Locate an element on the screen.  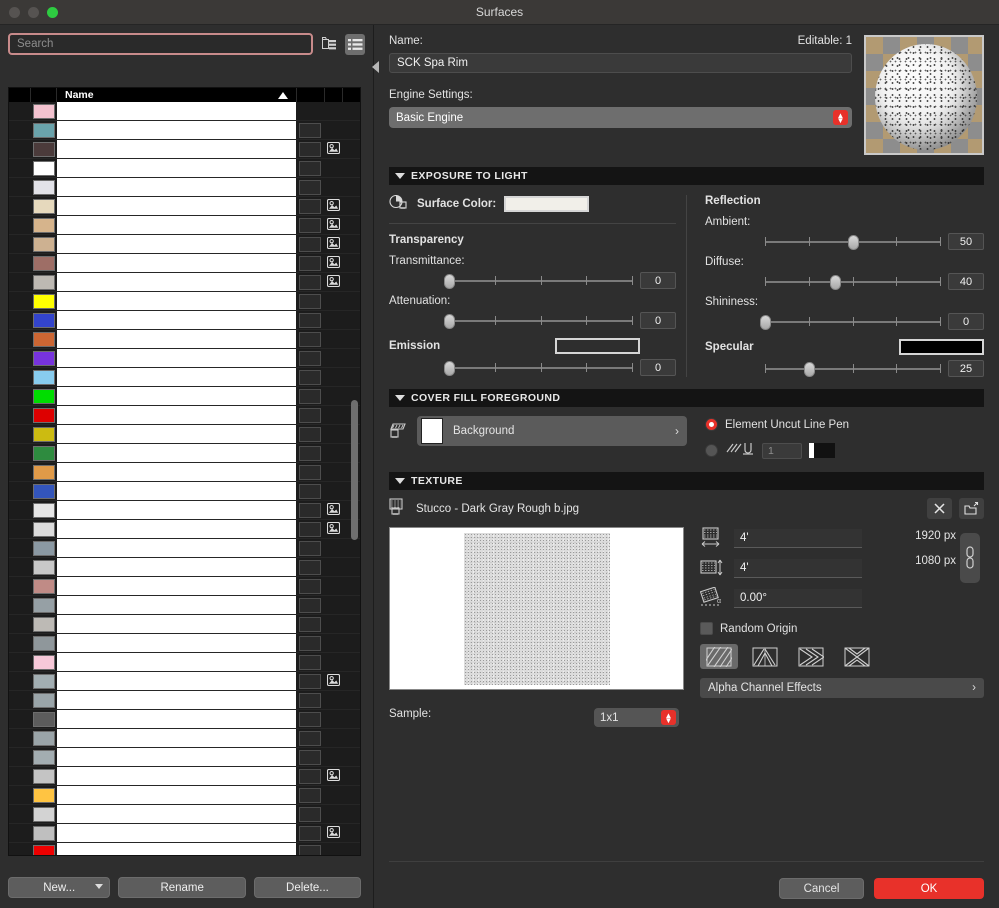
header-col-name: Name is located at coordinates (176, 95).